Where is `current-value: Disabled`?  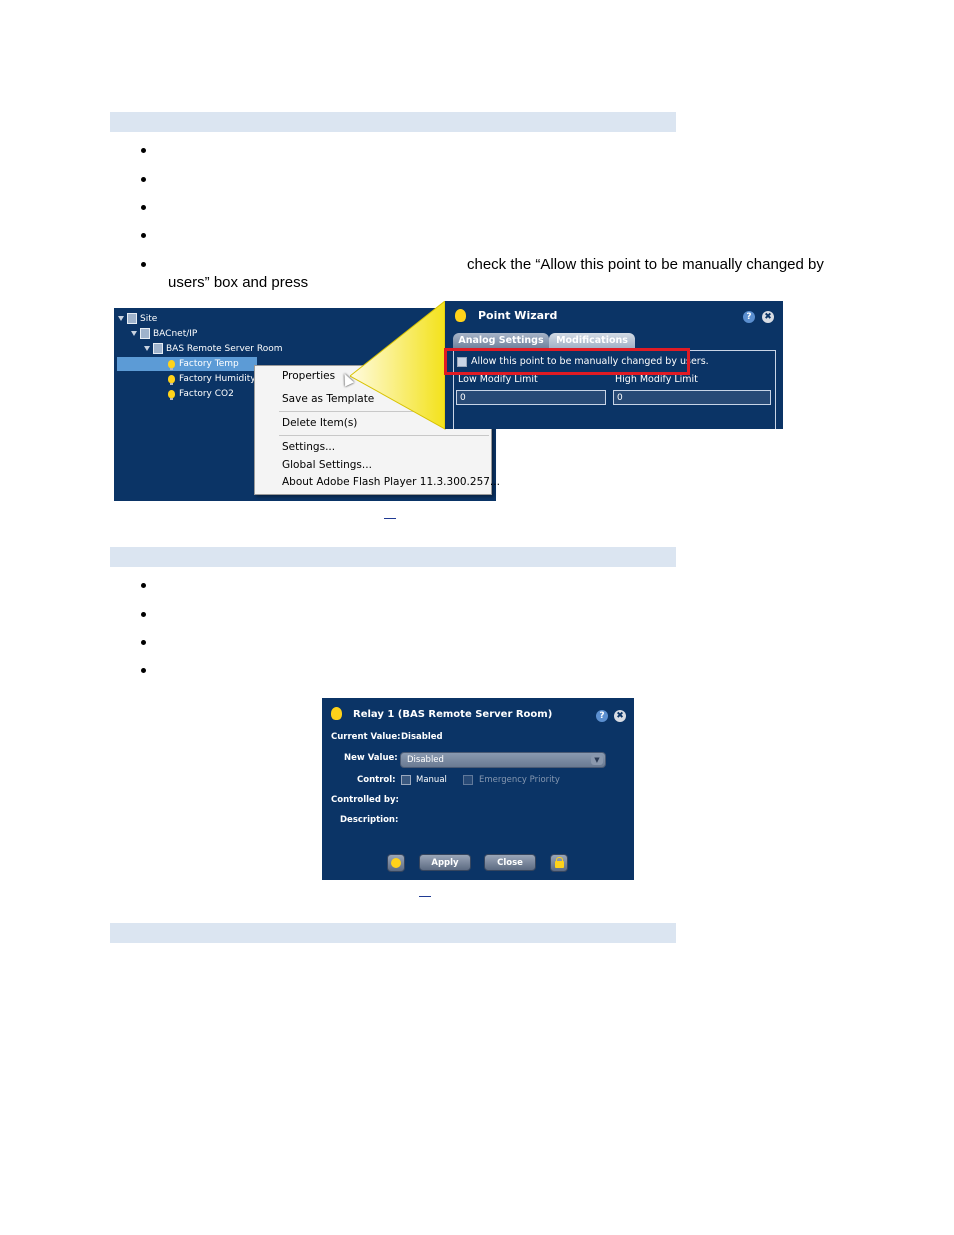 current-value: Disabled is located at coordinates (422, 737).